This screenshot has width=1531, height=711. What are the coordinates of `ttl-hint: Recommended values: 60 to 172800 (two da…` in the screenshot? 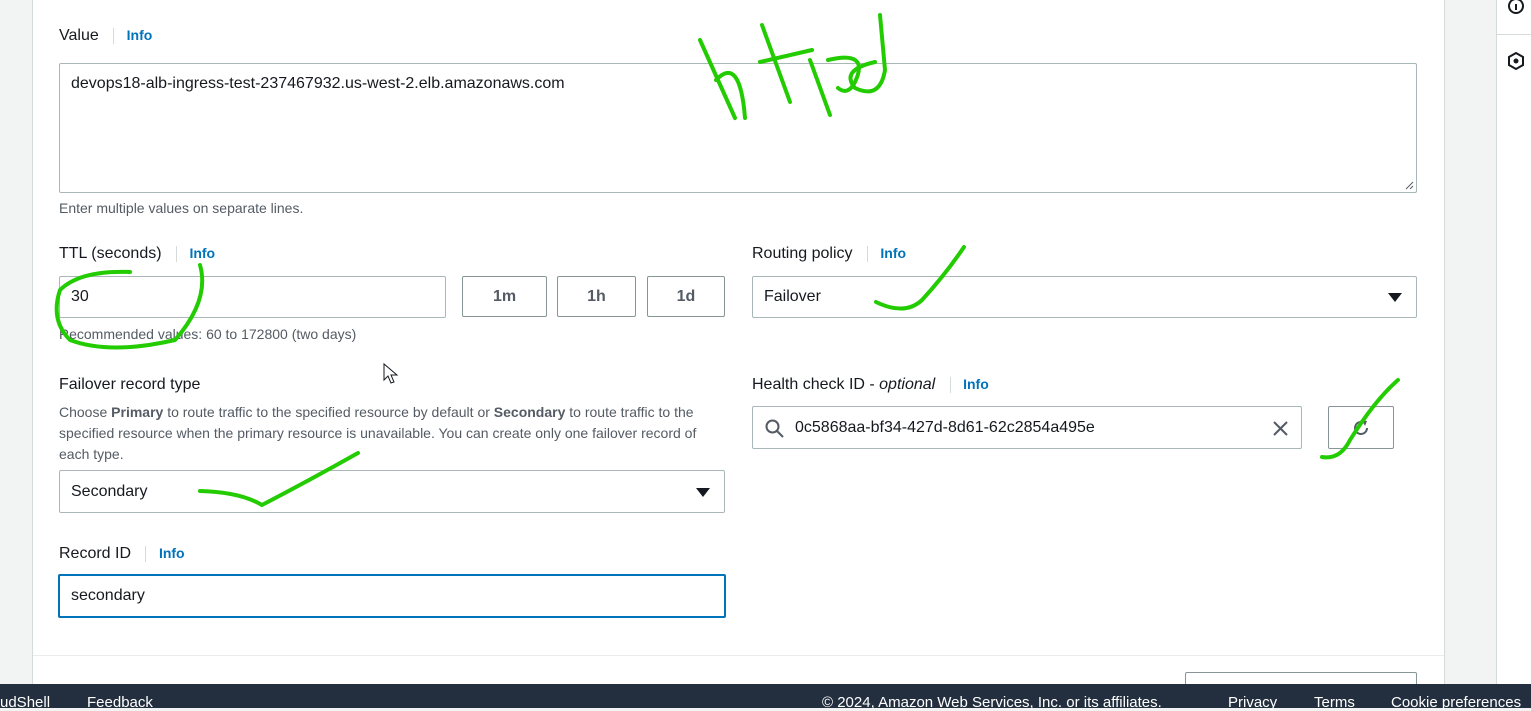 It's located at (208, 334).